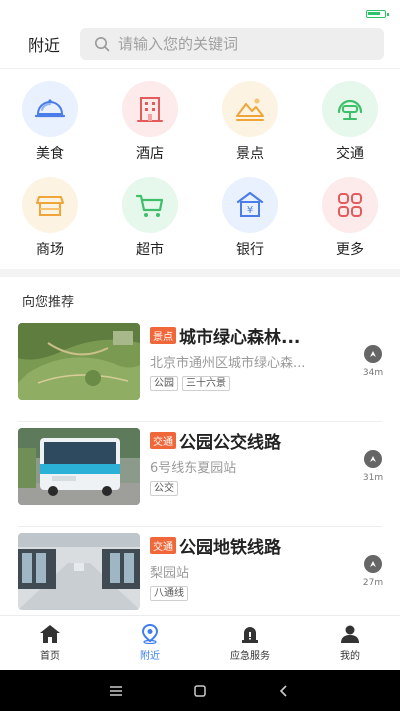 The width and height of the screenshot is (400, 711). What do you see at coordinates (230, 442) in the screenshot?
I see `place-name: 公园公交线路` at bounding box center [230, 442].